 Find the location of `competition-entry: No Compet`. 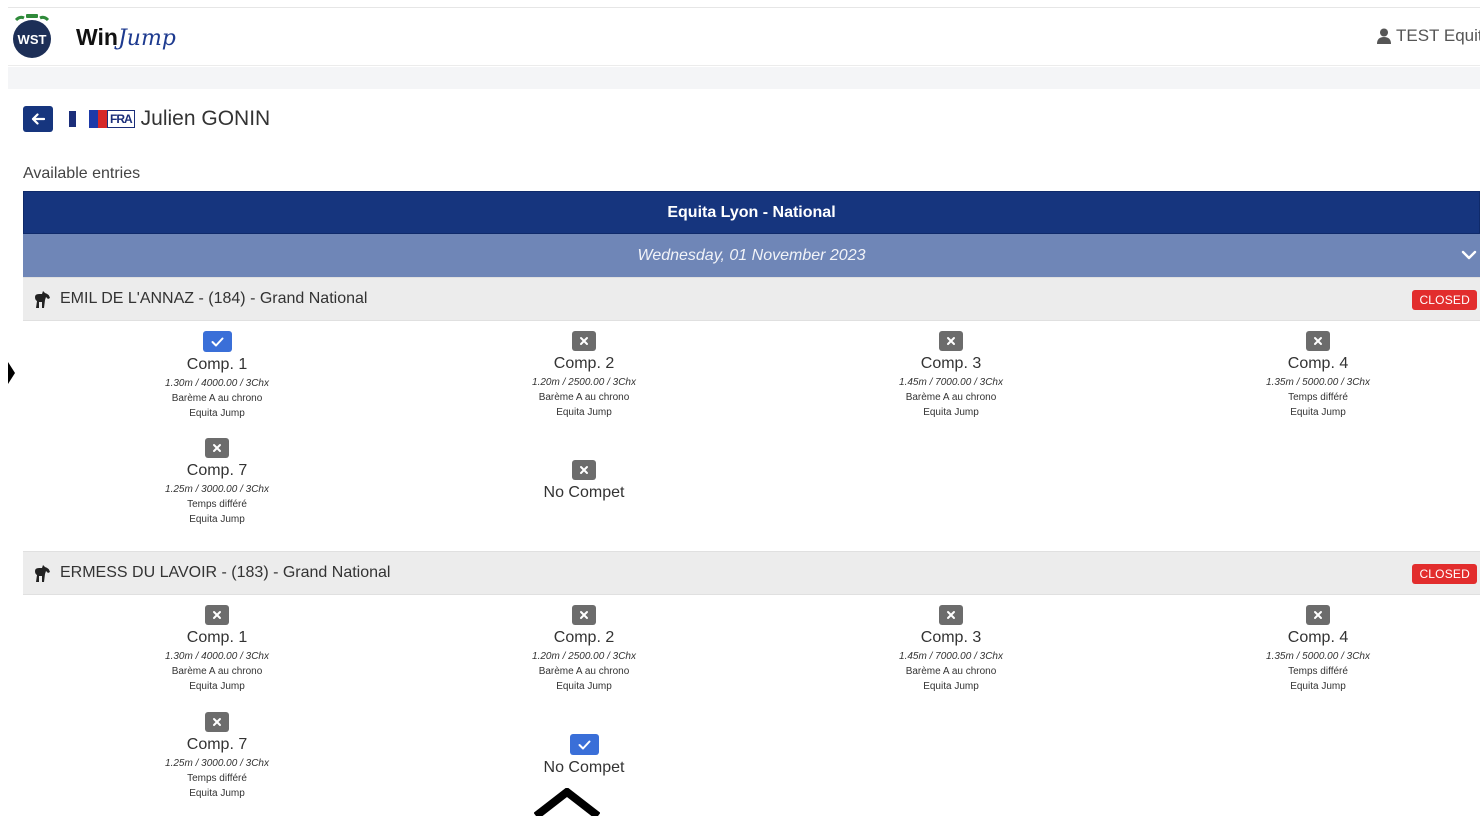

competition-entry: No Compet is located at coordinates (584, 481).